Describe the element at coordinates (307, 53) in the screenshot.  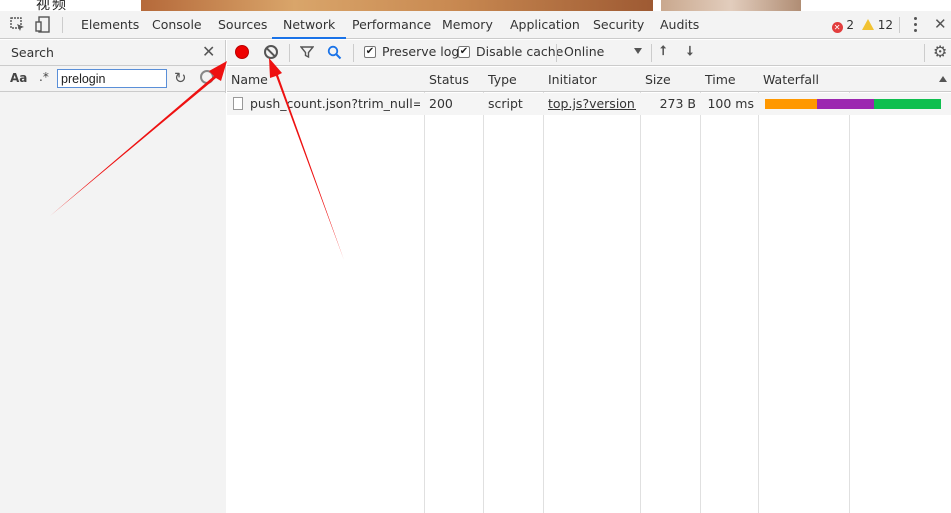
I see `filter-icon` at that location.